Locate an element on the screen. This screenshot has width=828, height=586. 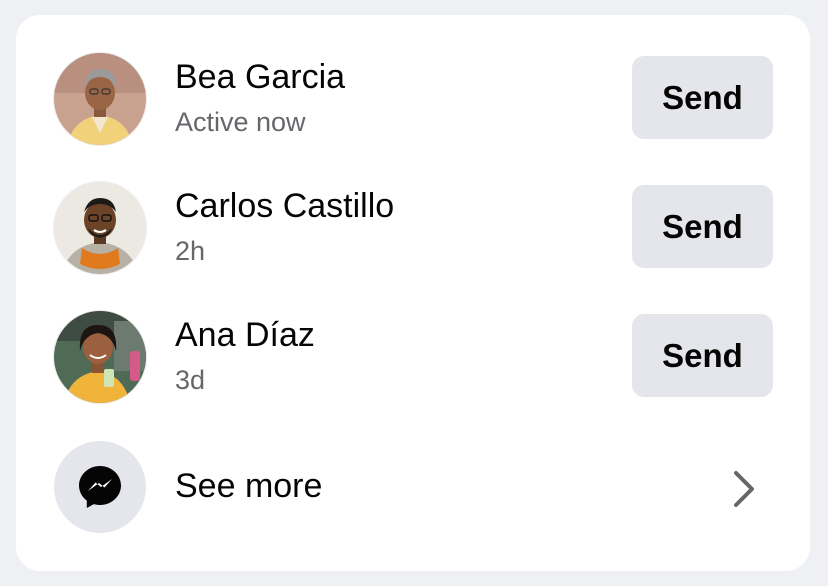
contact-status: 2h is located at coordinates (190, 251).